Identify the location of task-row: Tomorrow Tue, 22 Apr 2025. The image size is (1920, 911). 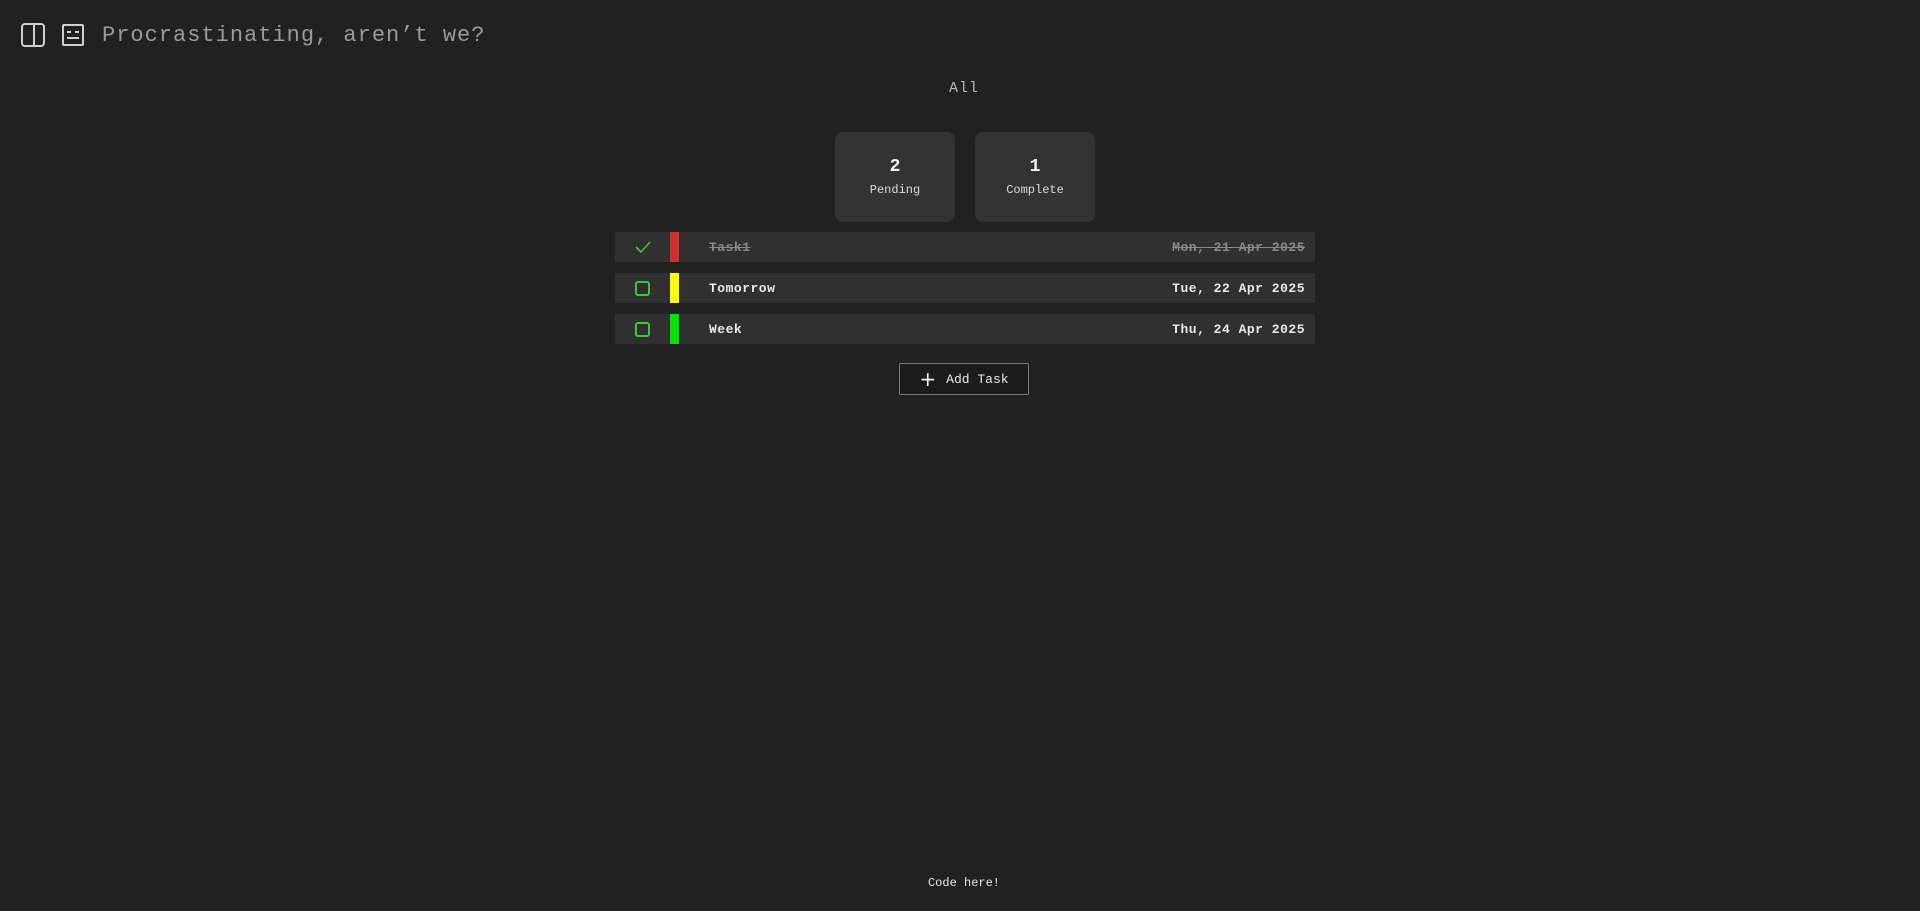
(965, 288).